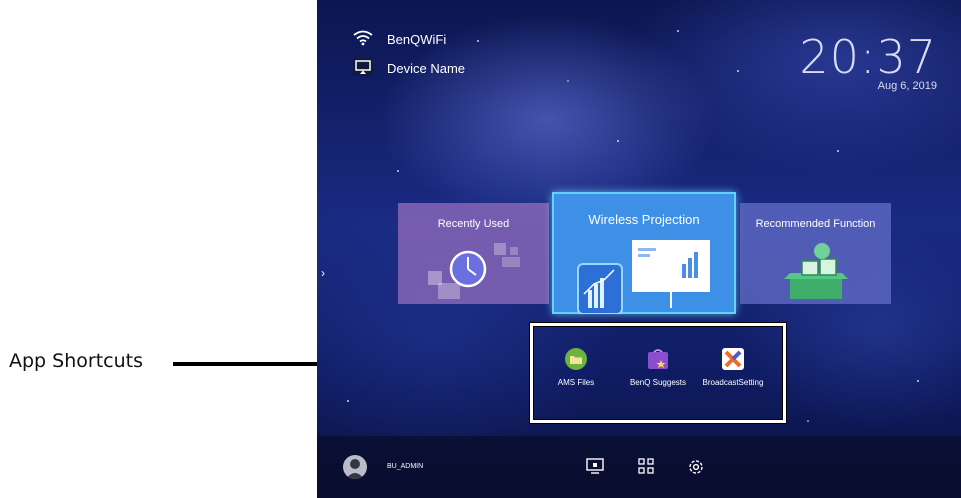 The height and width of the screenshot is (498, 961). What do you see at coordinates (363, 39) in the screenshot?
I see `wifi-icon` at bounding box center [363, 39].